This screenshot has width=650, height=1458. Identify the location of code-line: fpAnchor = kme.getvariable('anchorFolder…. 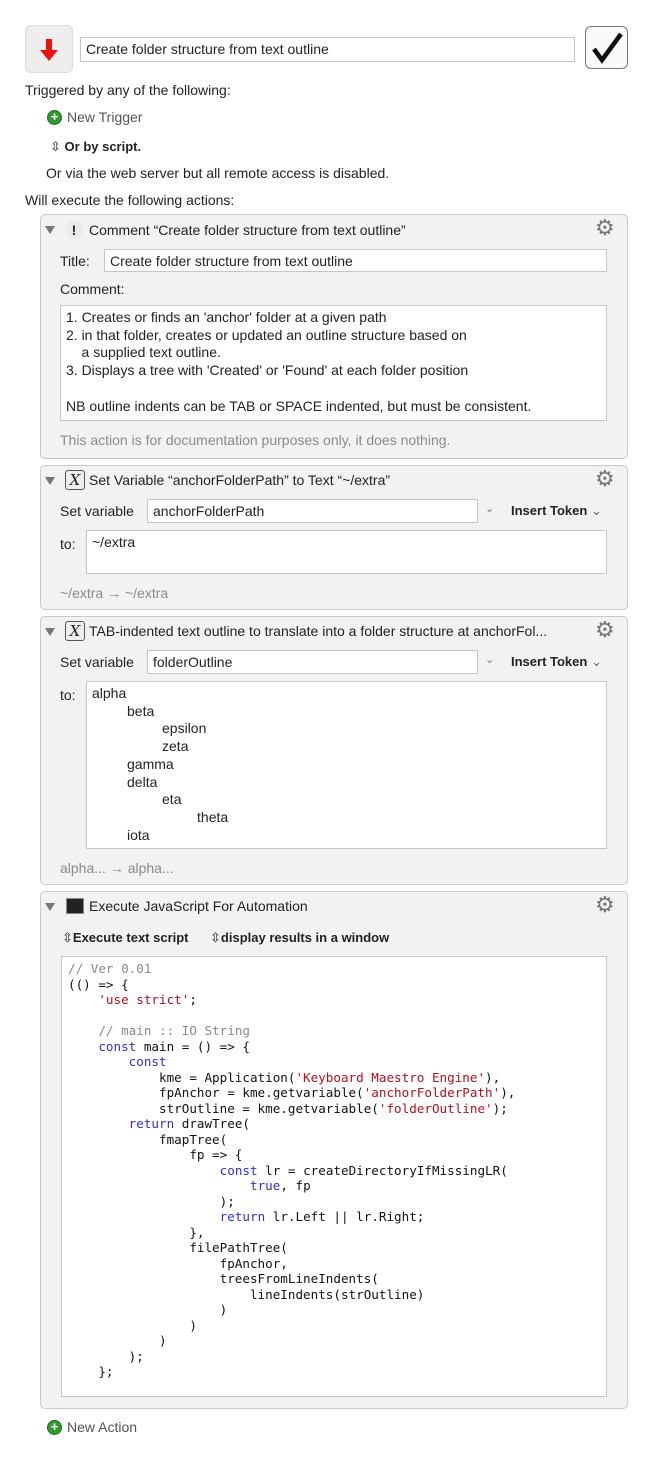
(334, 1093).